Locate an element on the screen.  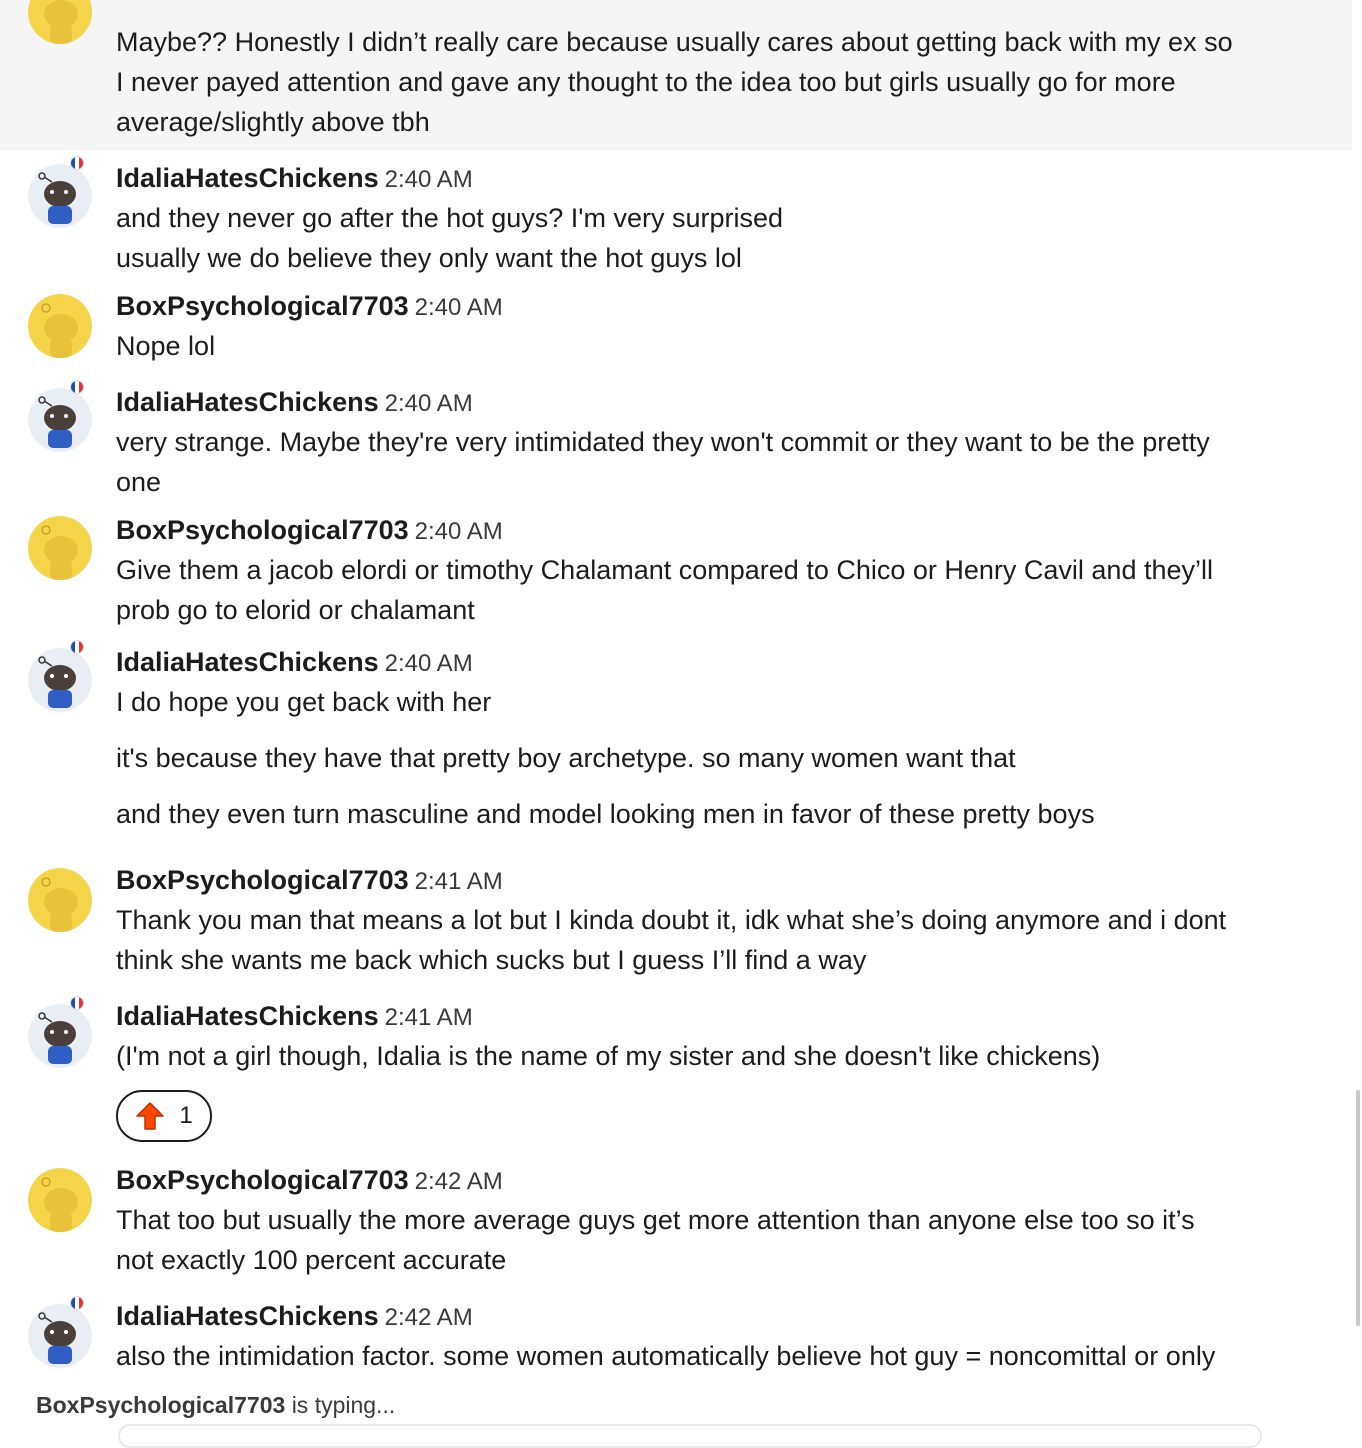
message-text: one is located at coordinates (139, 482).